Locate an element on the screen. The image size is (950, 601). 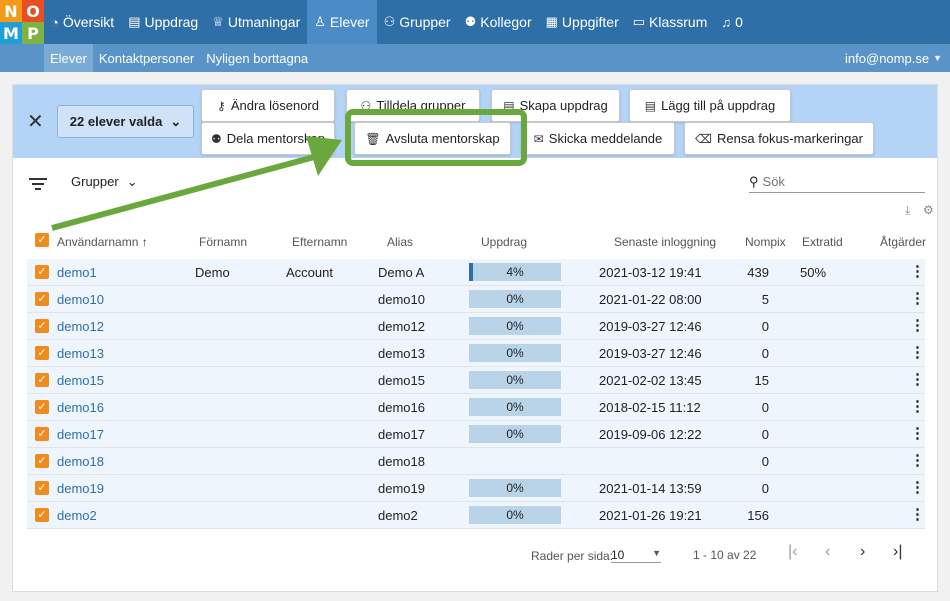
add-to-assignment-button: ▤ Lägg till på uppdrag is located at coordinates (710, 105).